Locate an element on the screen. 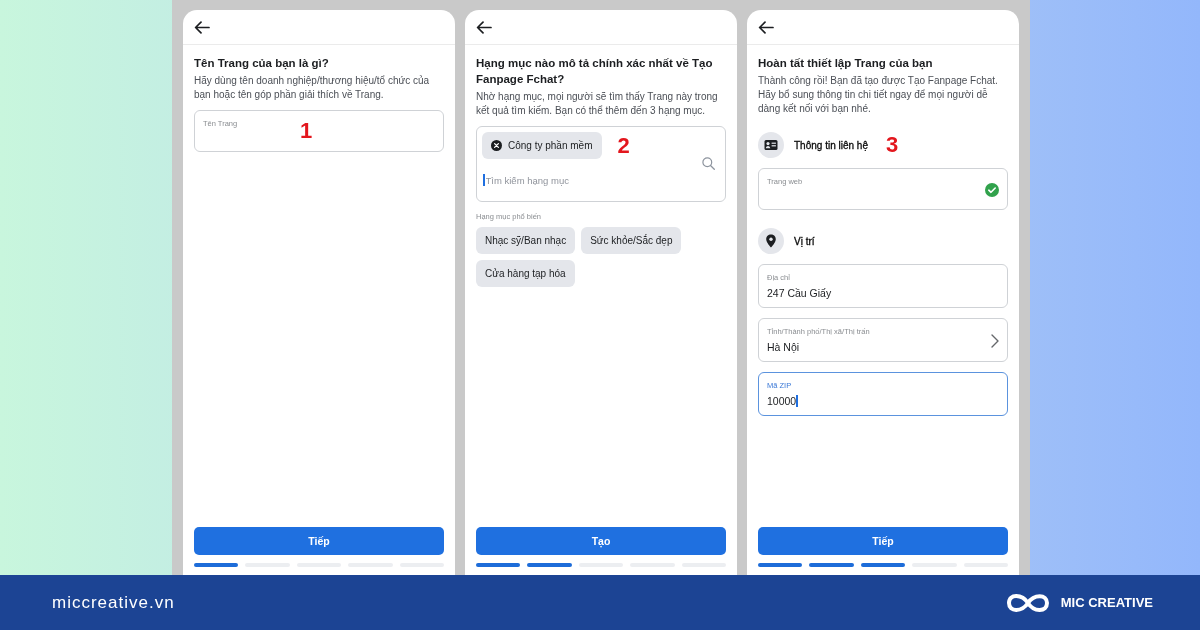 This screenshot has height=630, width=1200. annotation-number: 2 is located at coordinates (623, 145).